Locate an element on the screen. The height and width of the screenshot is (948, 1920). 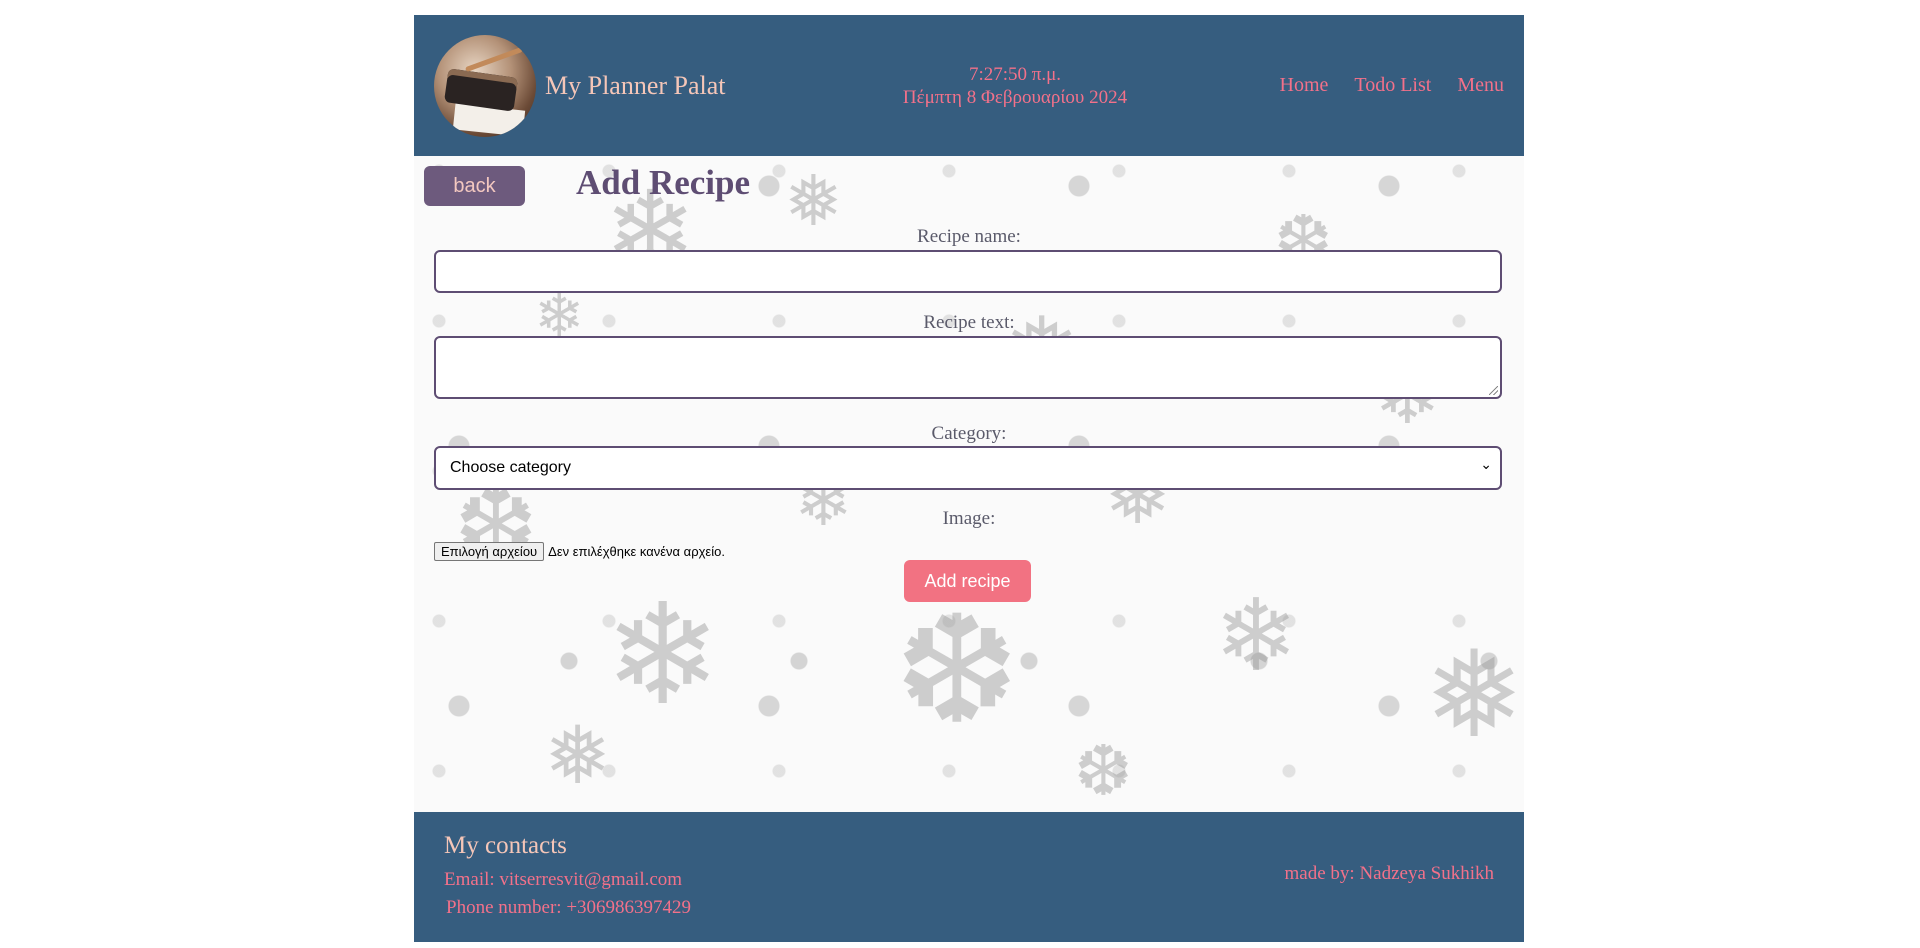
logo-image is located at coordinates (485, 86).